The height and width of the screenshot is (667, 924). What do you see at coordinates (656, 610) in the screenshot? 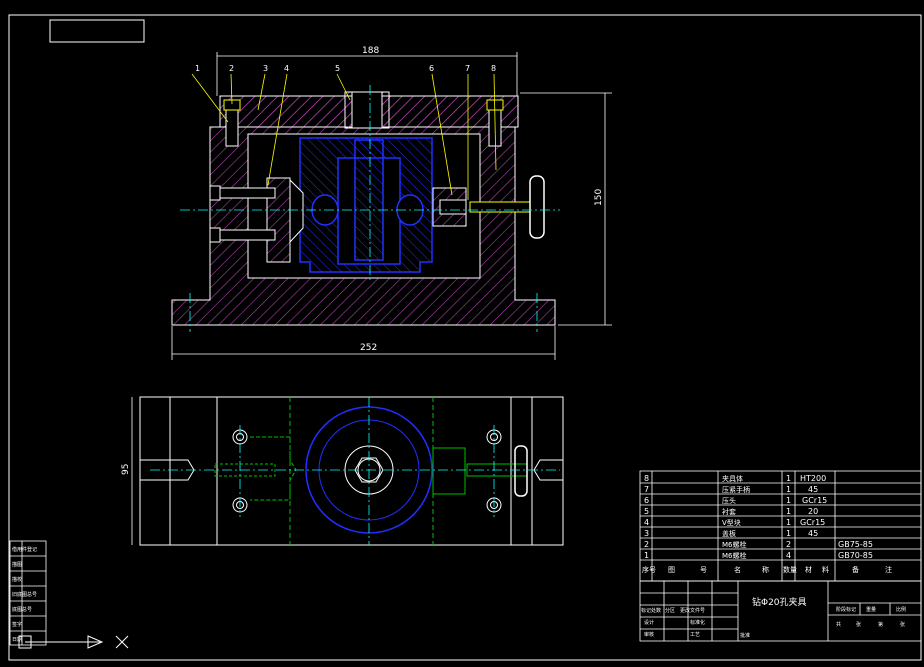
I see `tb-label: 处数` at bounding box center [656, 610].